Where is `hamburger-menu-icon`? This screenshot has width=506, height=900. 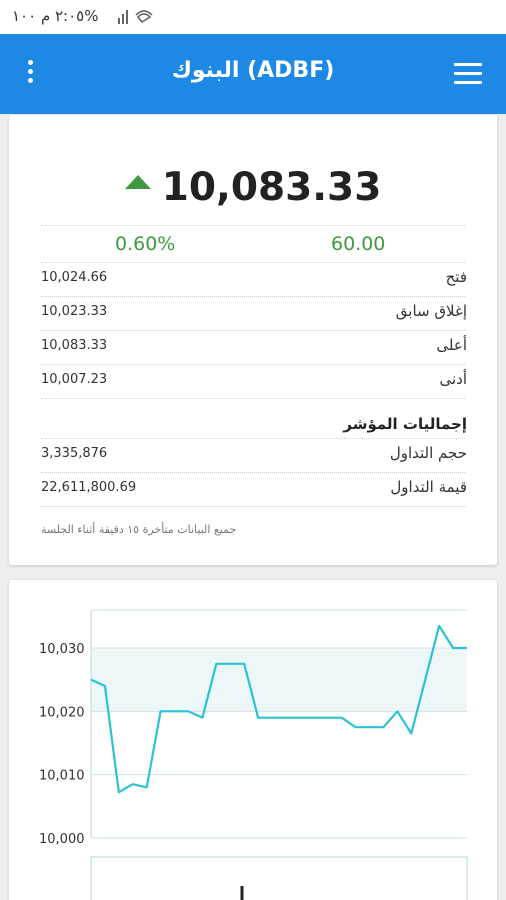 hamburger-menu-icon is located at coordinates (468, 74).